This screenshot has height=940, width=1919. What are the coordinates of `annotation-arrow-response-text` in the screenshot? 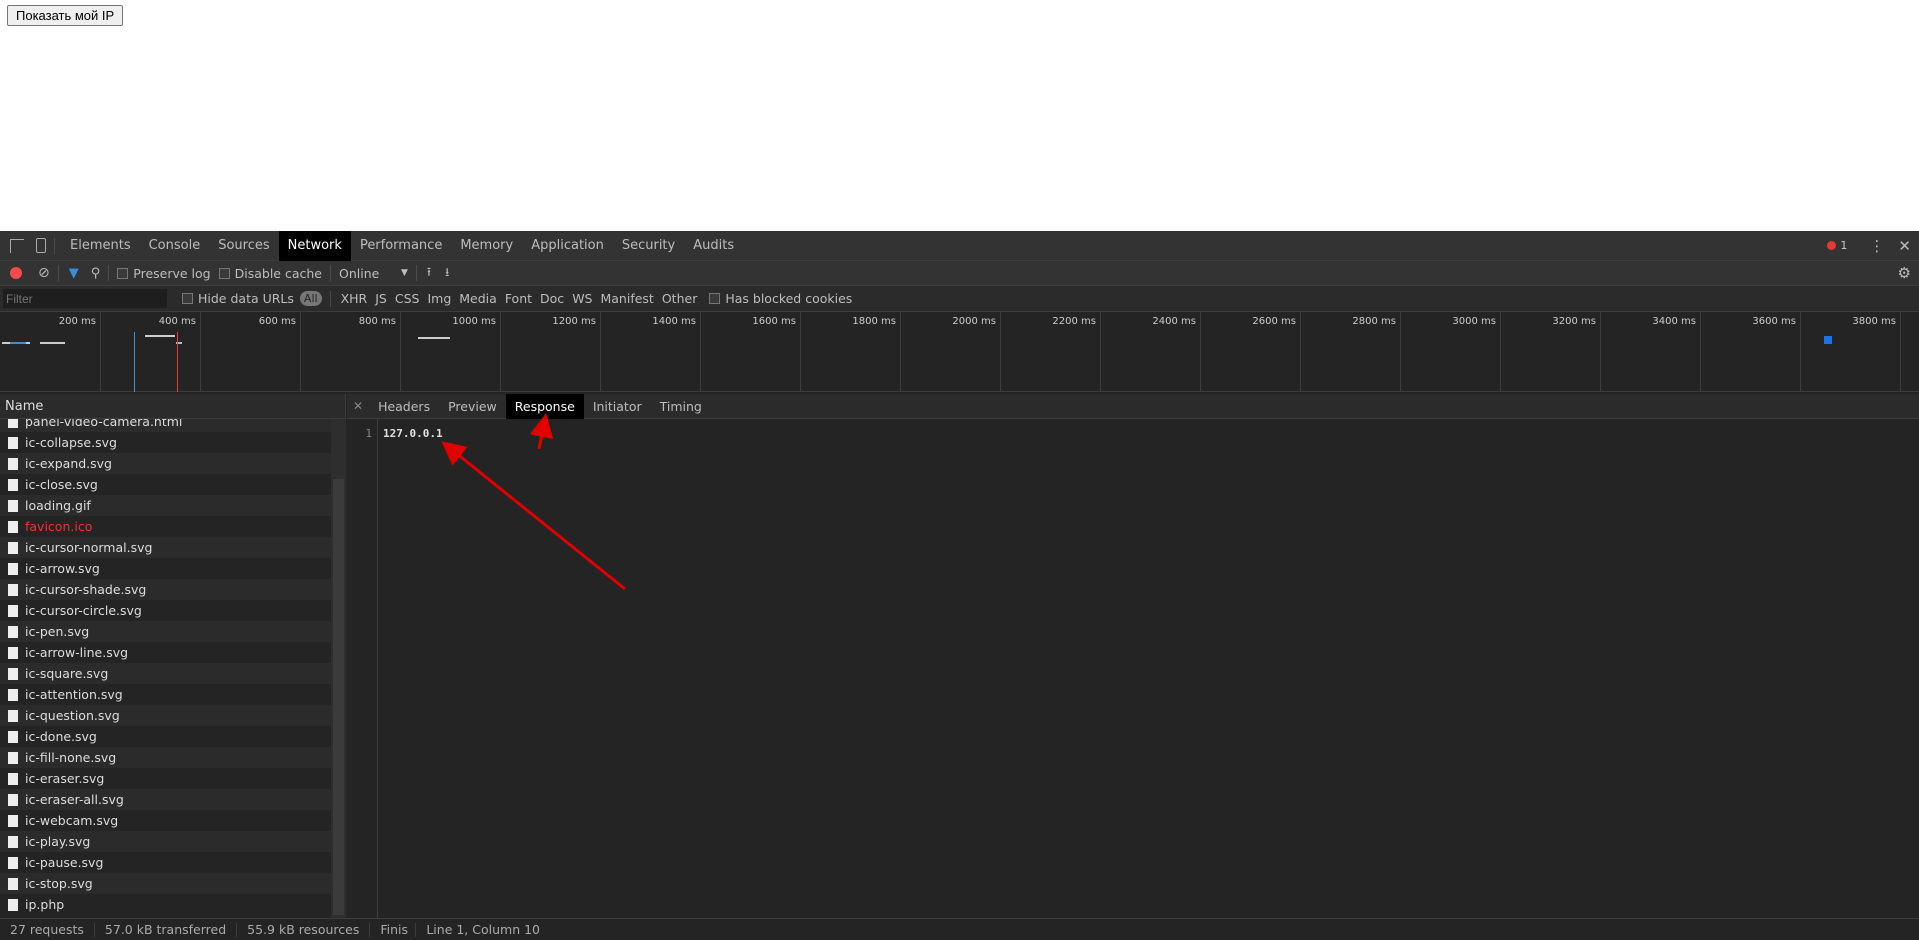 It's located at (533, 516).